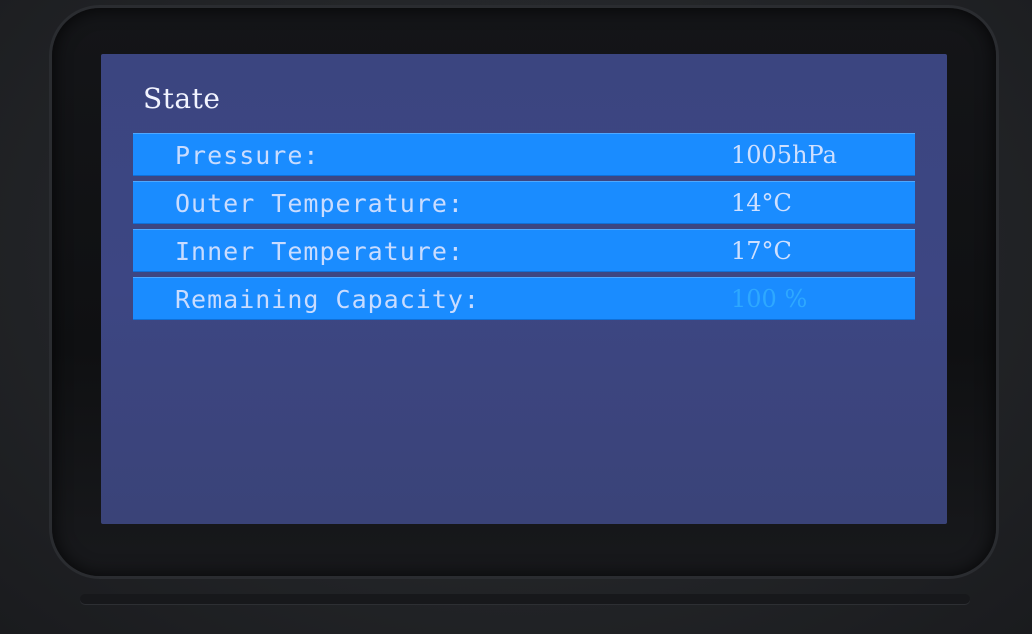 The image size is (1032, 634). Describe the element at coordinates (524, 202) in the screenshot. I see `list-item-outer-temperature: Outer Temperature: 14°C` at that location.